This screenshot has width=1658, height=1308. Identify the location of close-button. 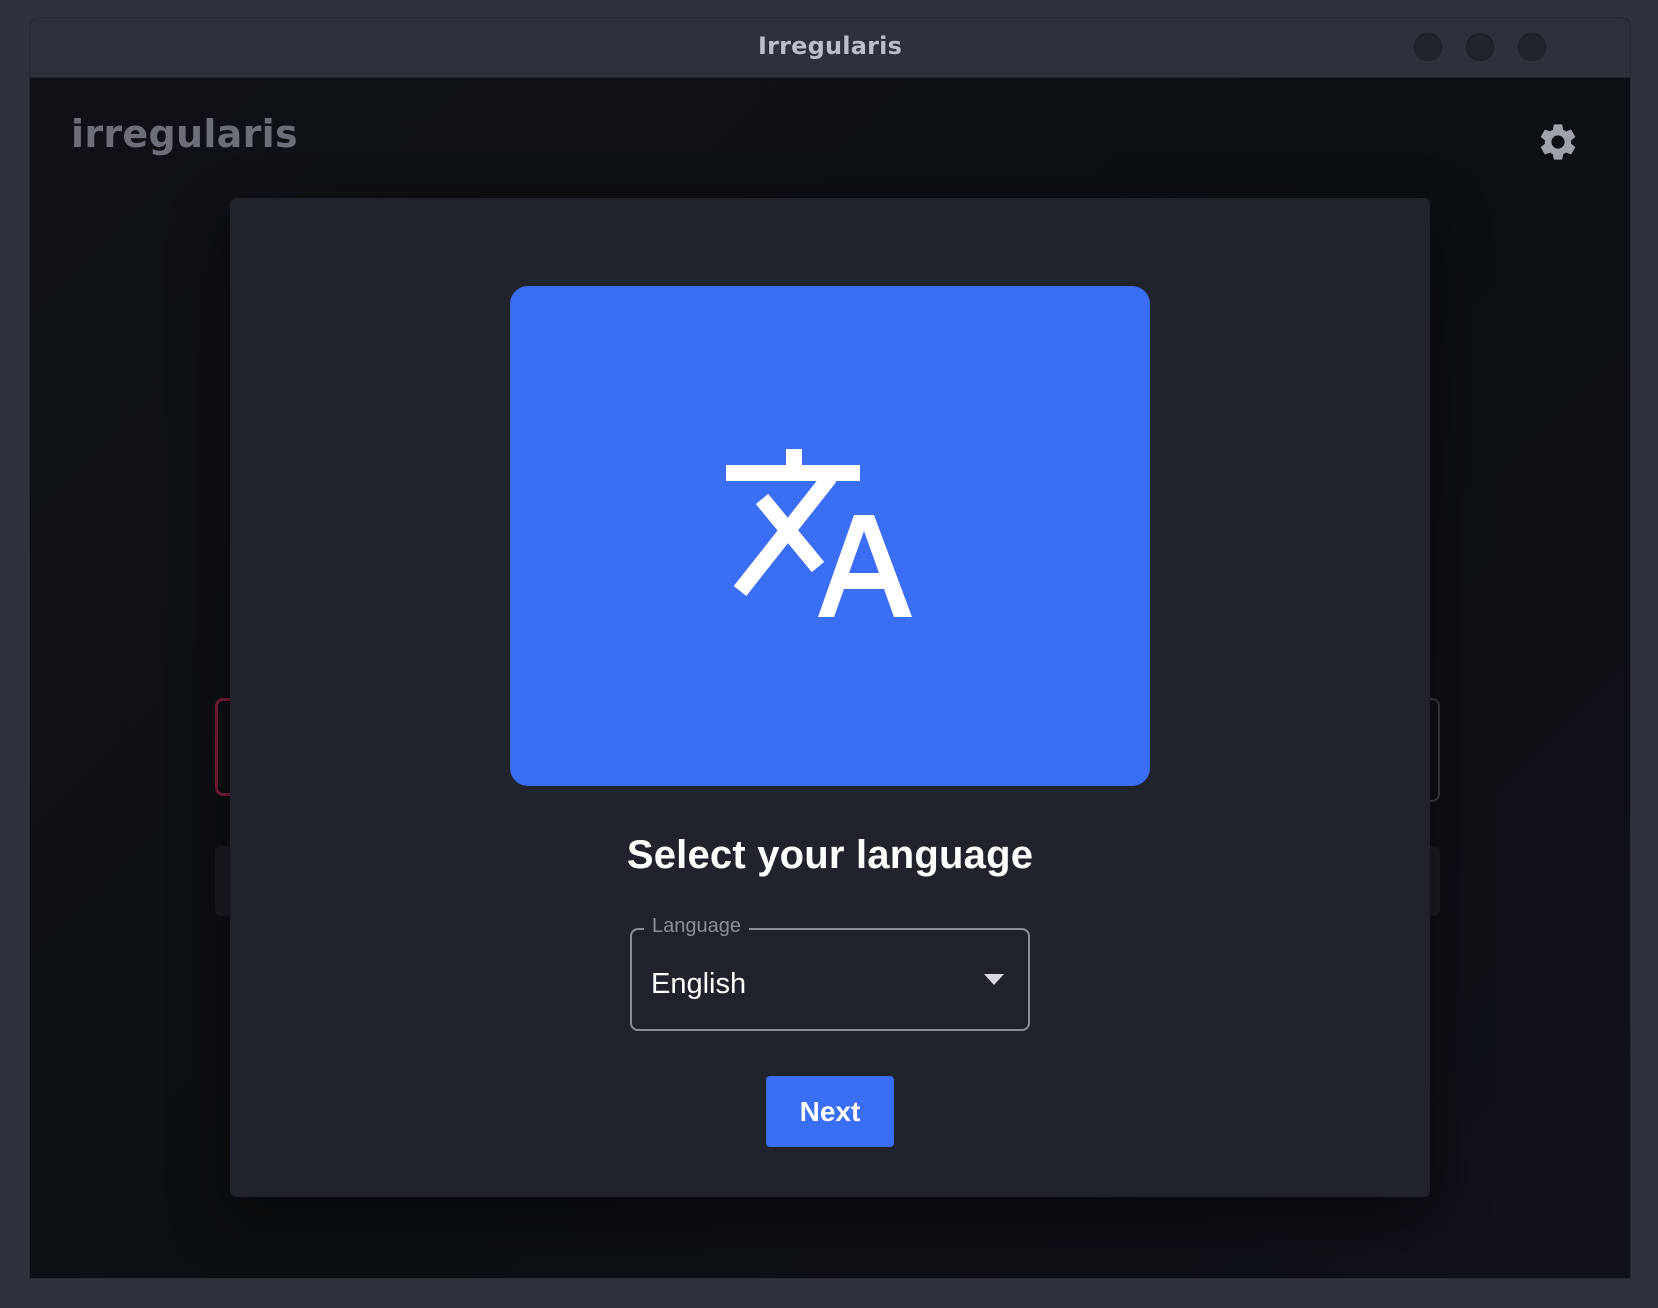
(1532, 47).